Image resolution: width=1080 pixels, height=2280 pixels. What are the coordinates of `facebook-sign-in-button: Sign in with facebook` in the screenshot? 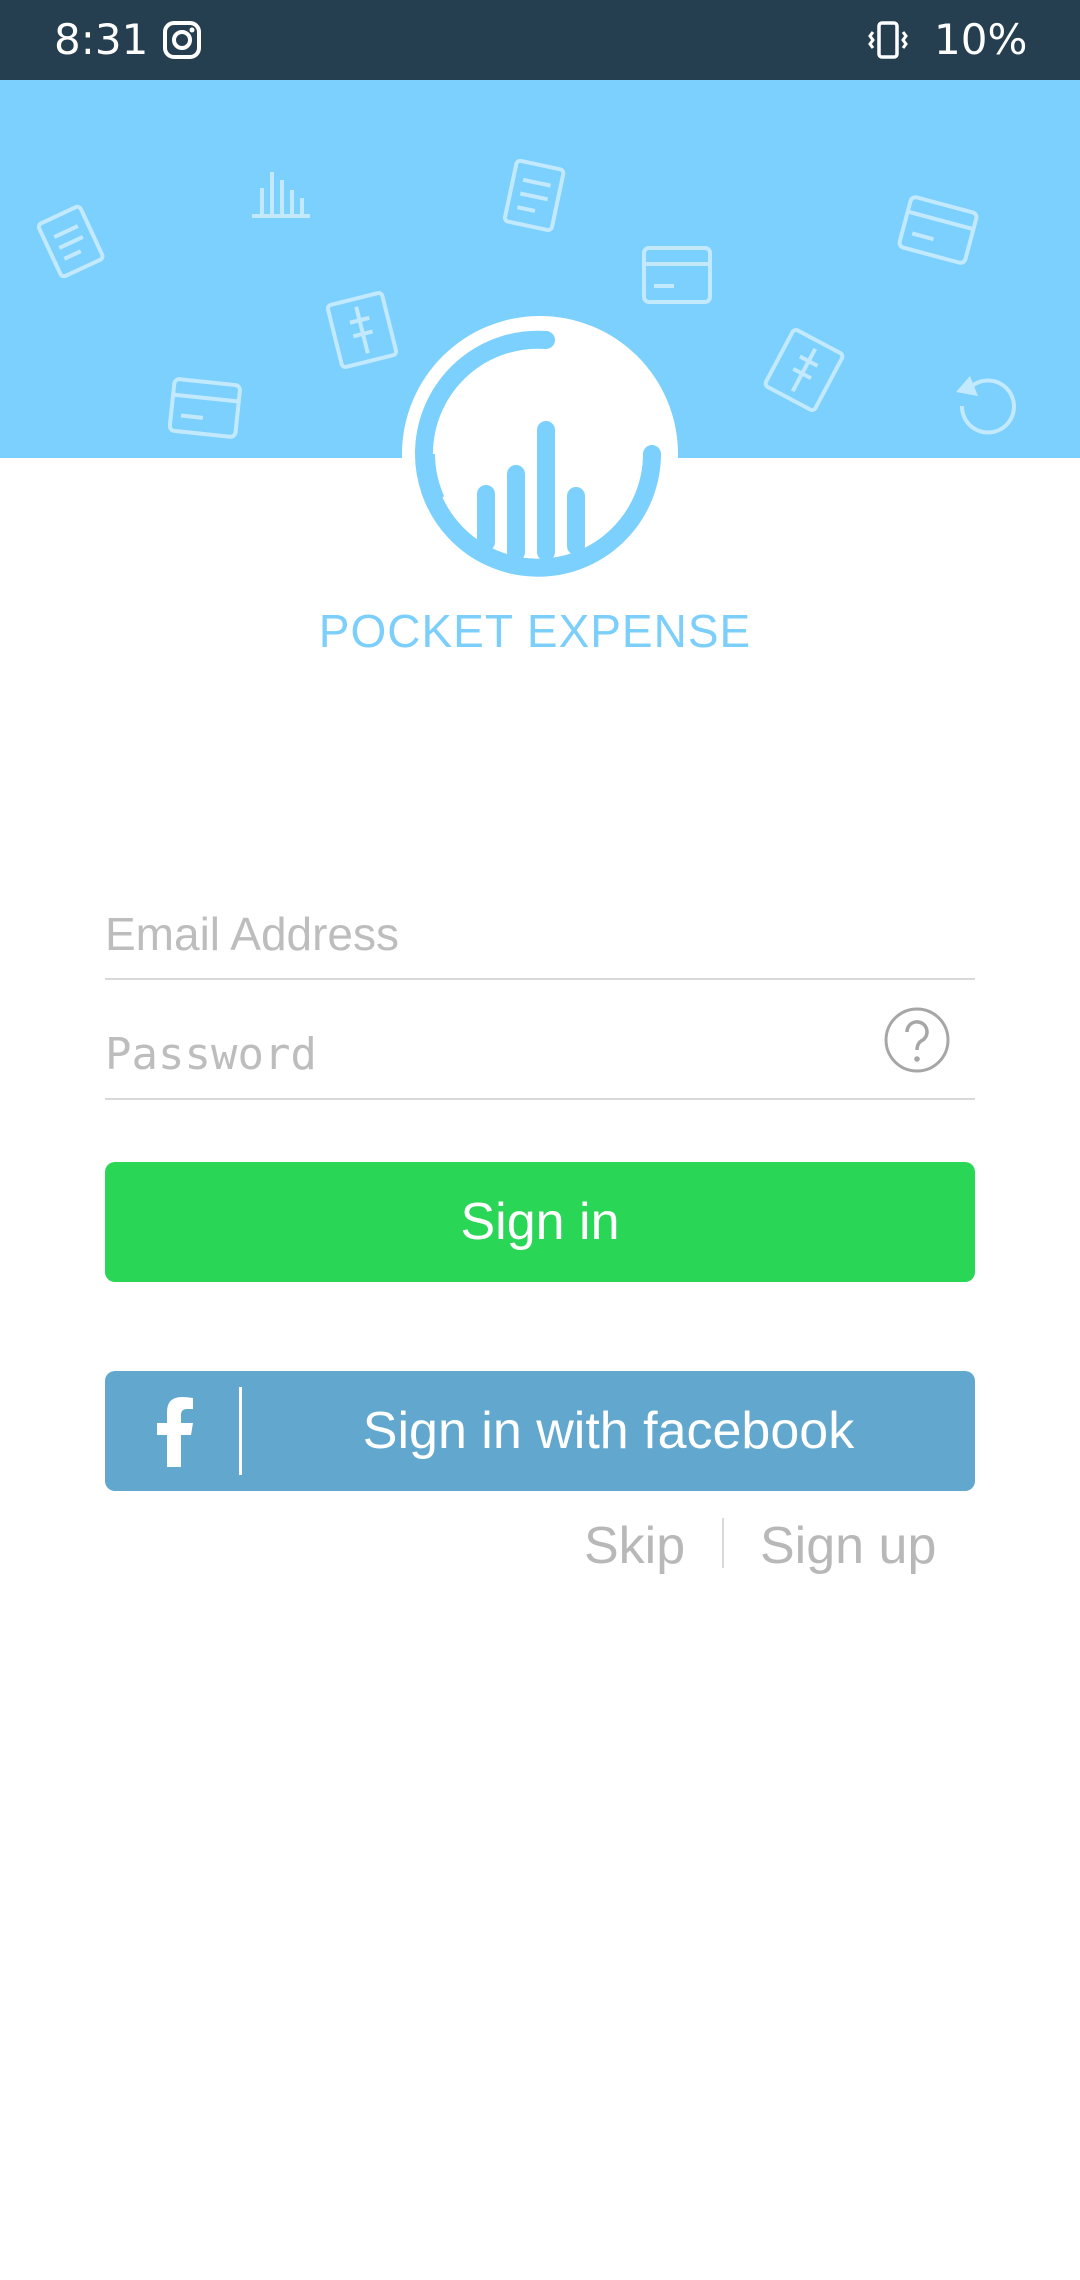 It's located at (540, 1431).